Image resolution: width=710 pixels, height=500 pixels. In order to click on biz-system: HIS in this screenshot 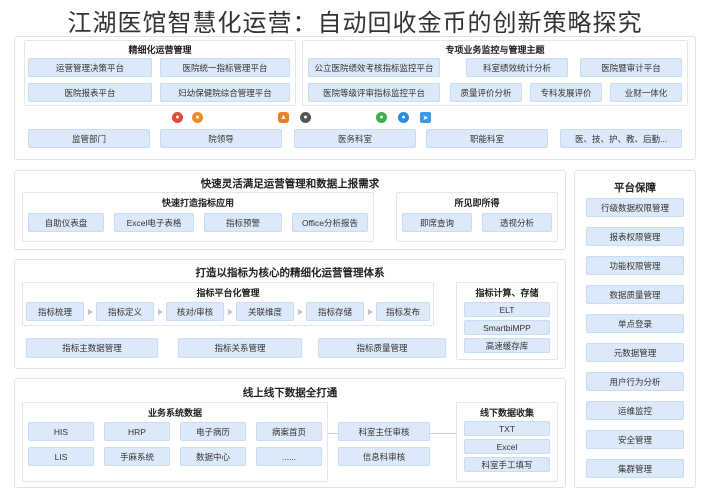, I will do `click(61, 431)`.